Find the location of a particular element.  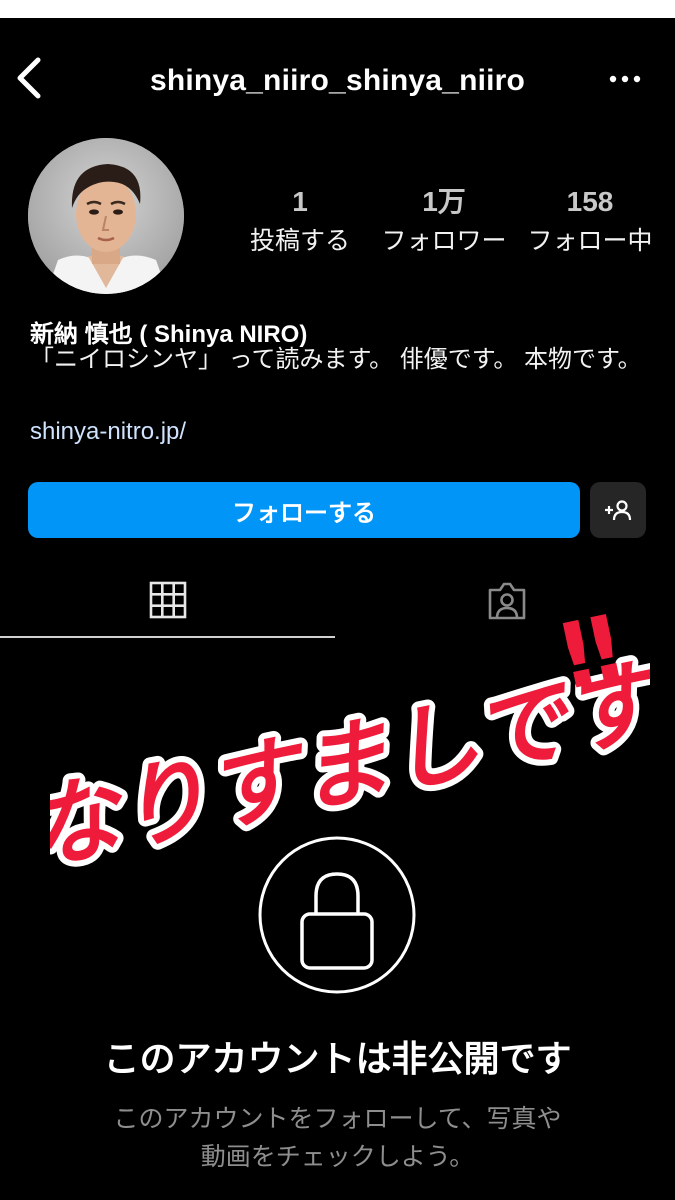

stat-followers: 1万 フォロワー is located at coordinates (444, 222).